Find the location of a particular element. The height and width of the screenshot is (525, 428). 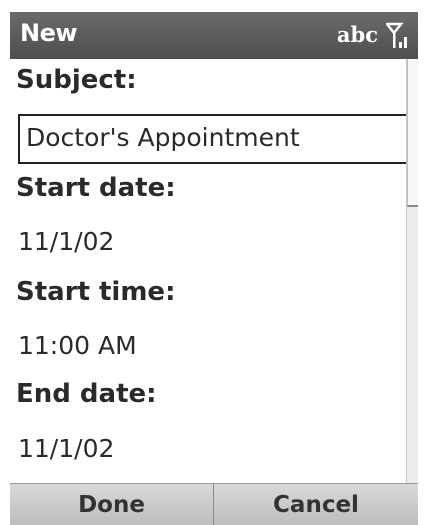

scrollbar is located at coordinates (412, 271).